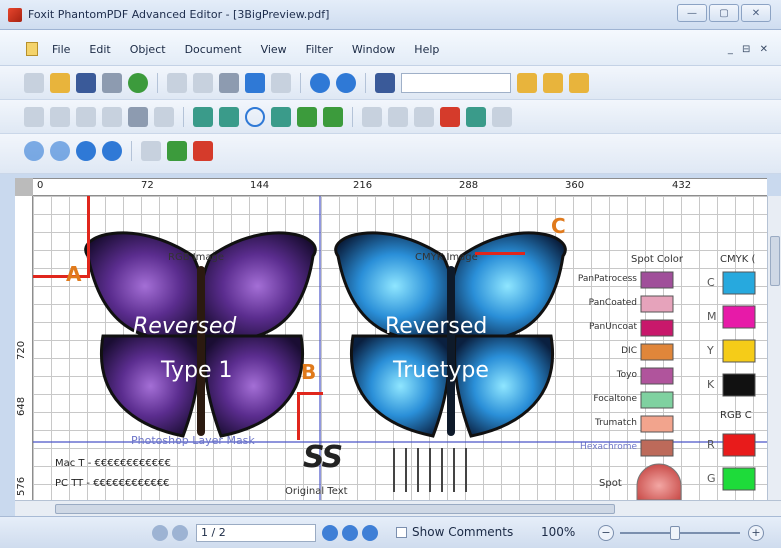 This screenshot has width=781, height=548. Describe the element at coordinates (196, 257) in the screenshot. I see `rgb-image-label: RGB Image` at that location.